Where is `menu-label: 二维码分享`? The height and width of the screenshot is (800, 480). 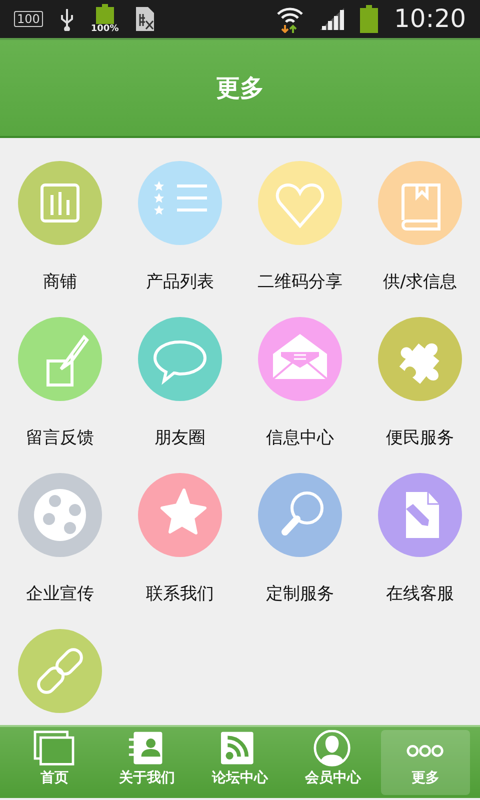 menu-label: 二维码分享 is located at coordinates (300, 283).